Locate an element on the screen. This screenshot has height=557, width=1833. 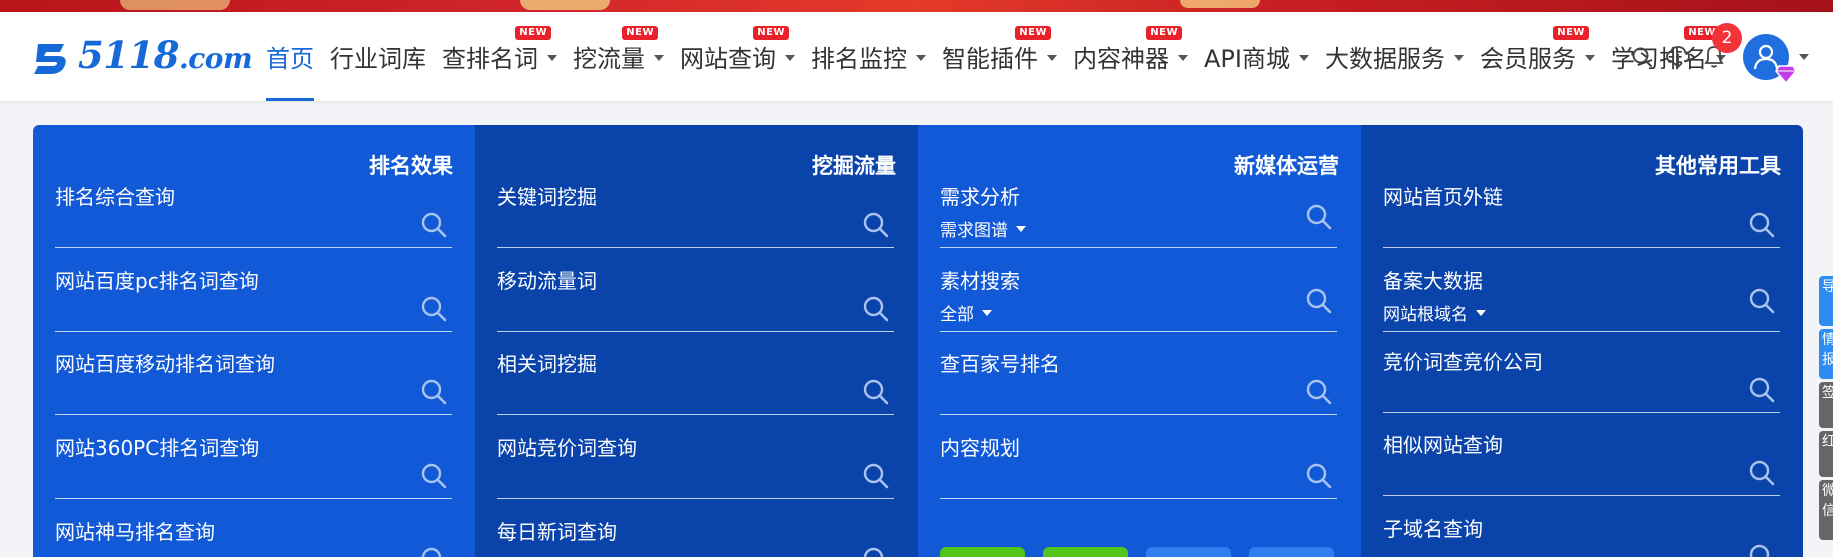
tool-filter-dropdown: 需求图谱 is located at coordinates (983, 228).